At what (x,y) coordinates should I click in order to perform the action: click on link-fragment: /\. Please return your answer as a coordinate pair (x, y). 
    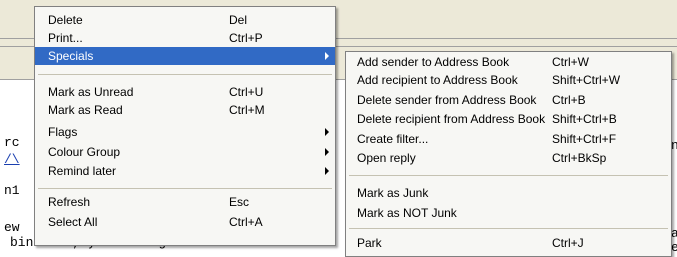
    Looking at the image, I should click on (12, 159).